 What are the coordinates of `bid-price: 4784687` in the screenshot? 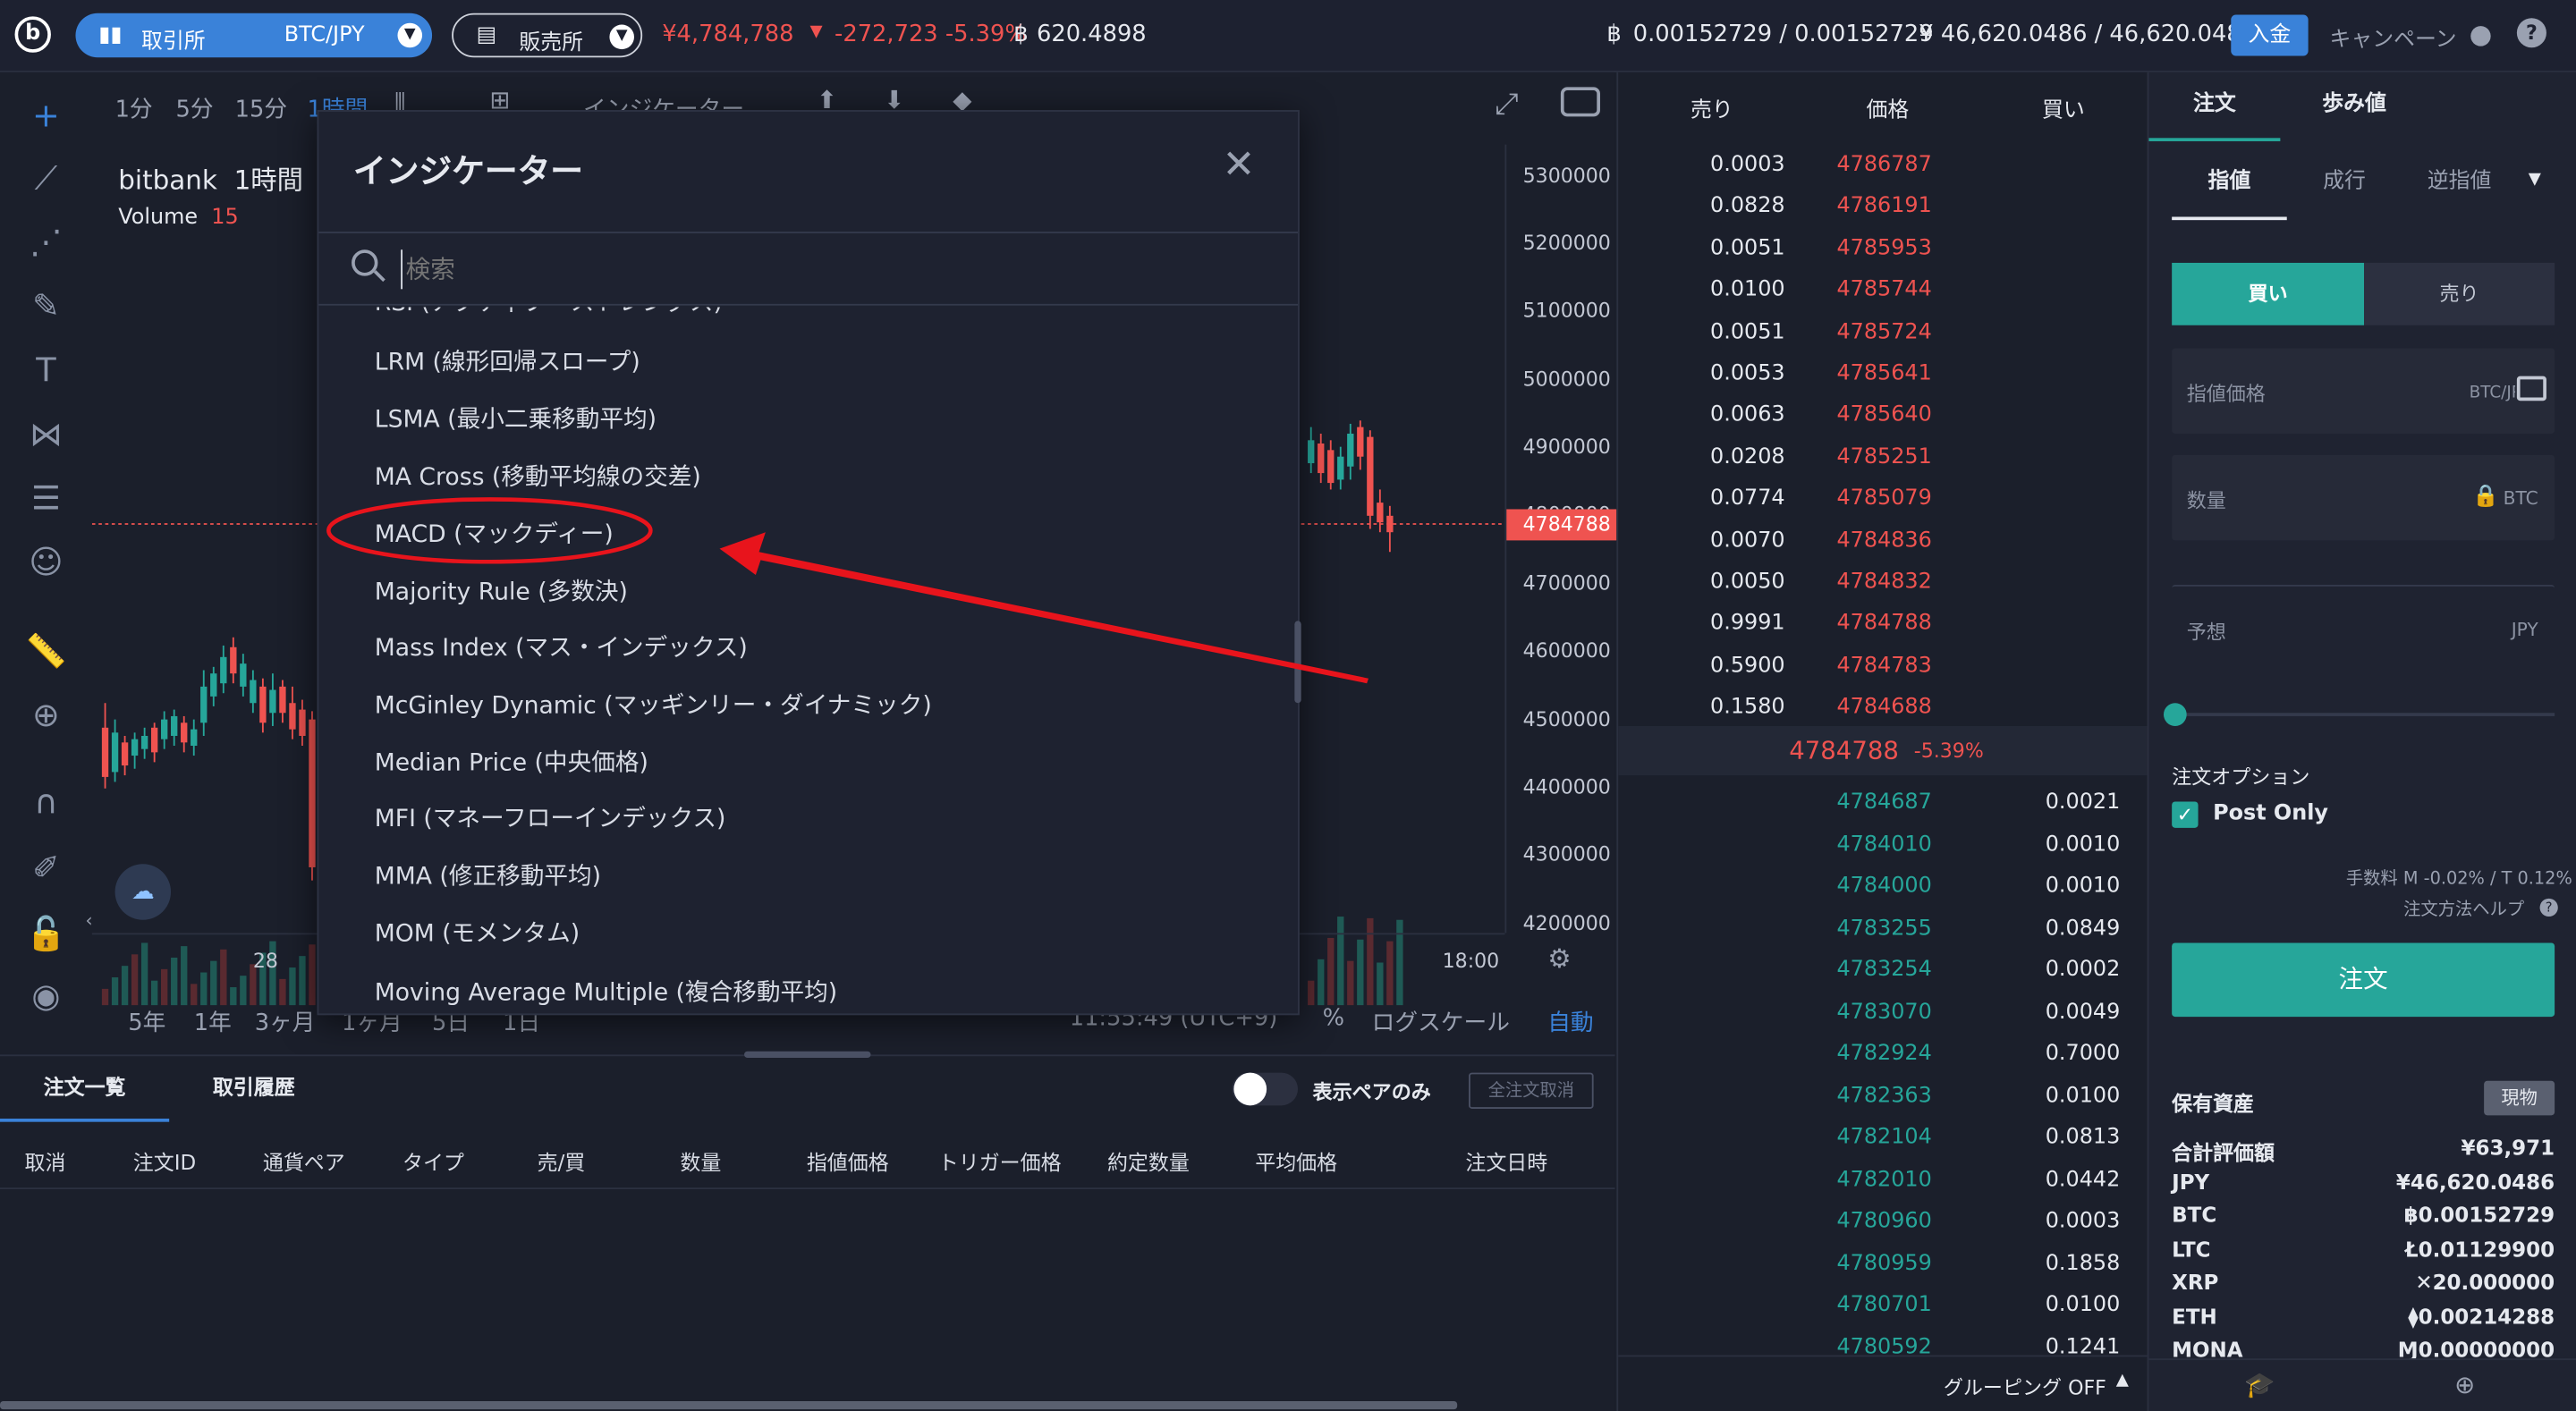 It's located at (1883, 802).